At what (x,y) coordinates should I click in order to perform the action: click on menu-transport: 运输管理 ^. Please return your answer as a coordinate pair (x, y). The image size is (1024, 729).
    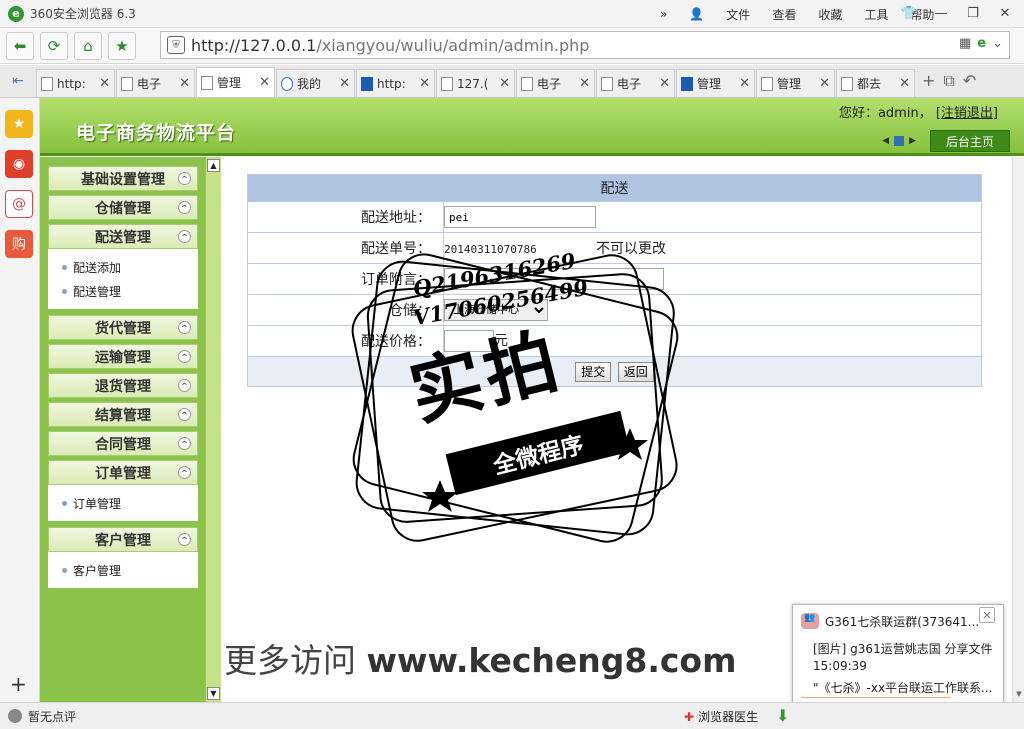
    Looking at the image, I should click on (123, 356).